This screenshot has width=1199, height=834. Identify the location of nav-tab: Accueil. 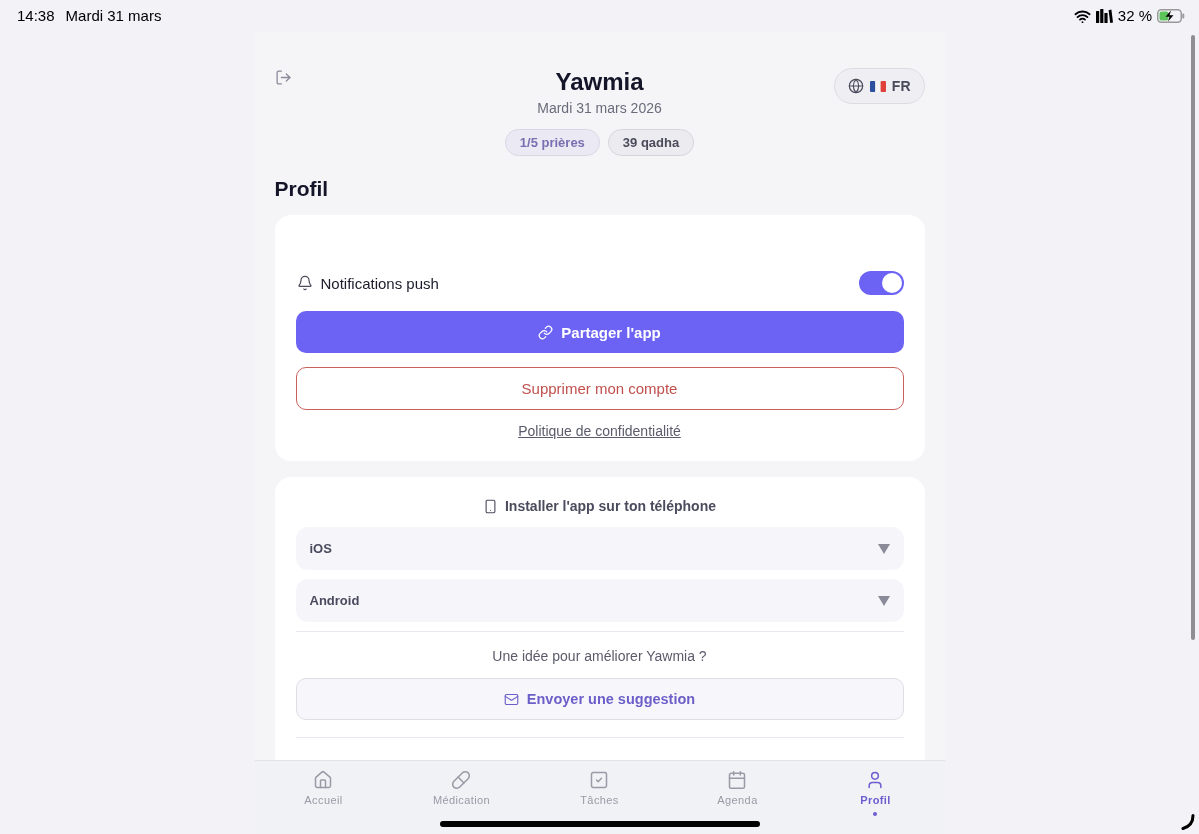
(323, 788).